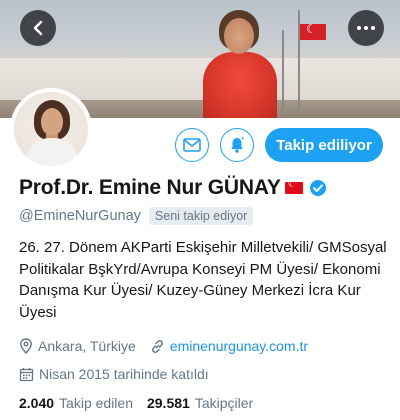  Describe the element at coordinates (87, 346) in the screenshot. I see `profile-location: Ankara, Türkiye` at that location.